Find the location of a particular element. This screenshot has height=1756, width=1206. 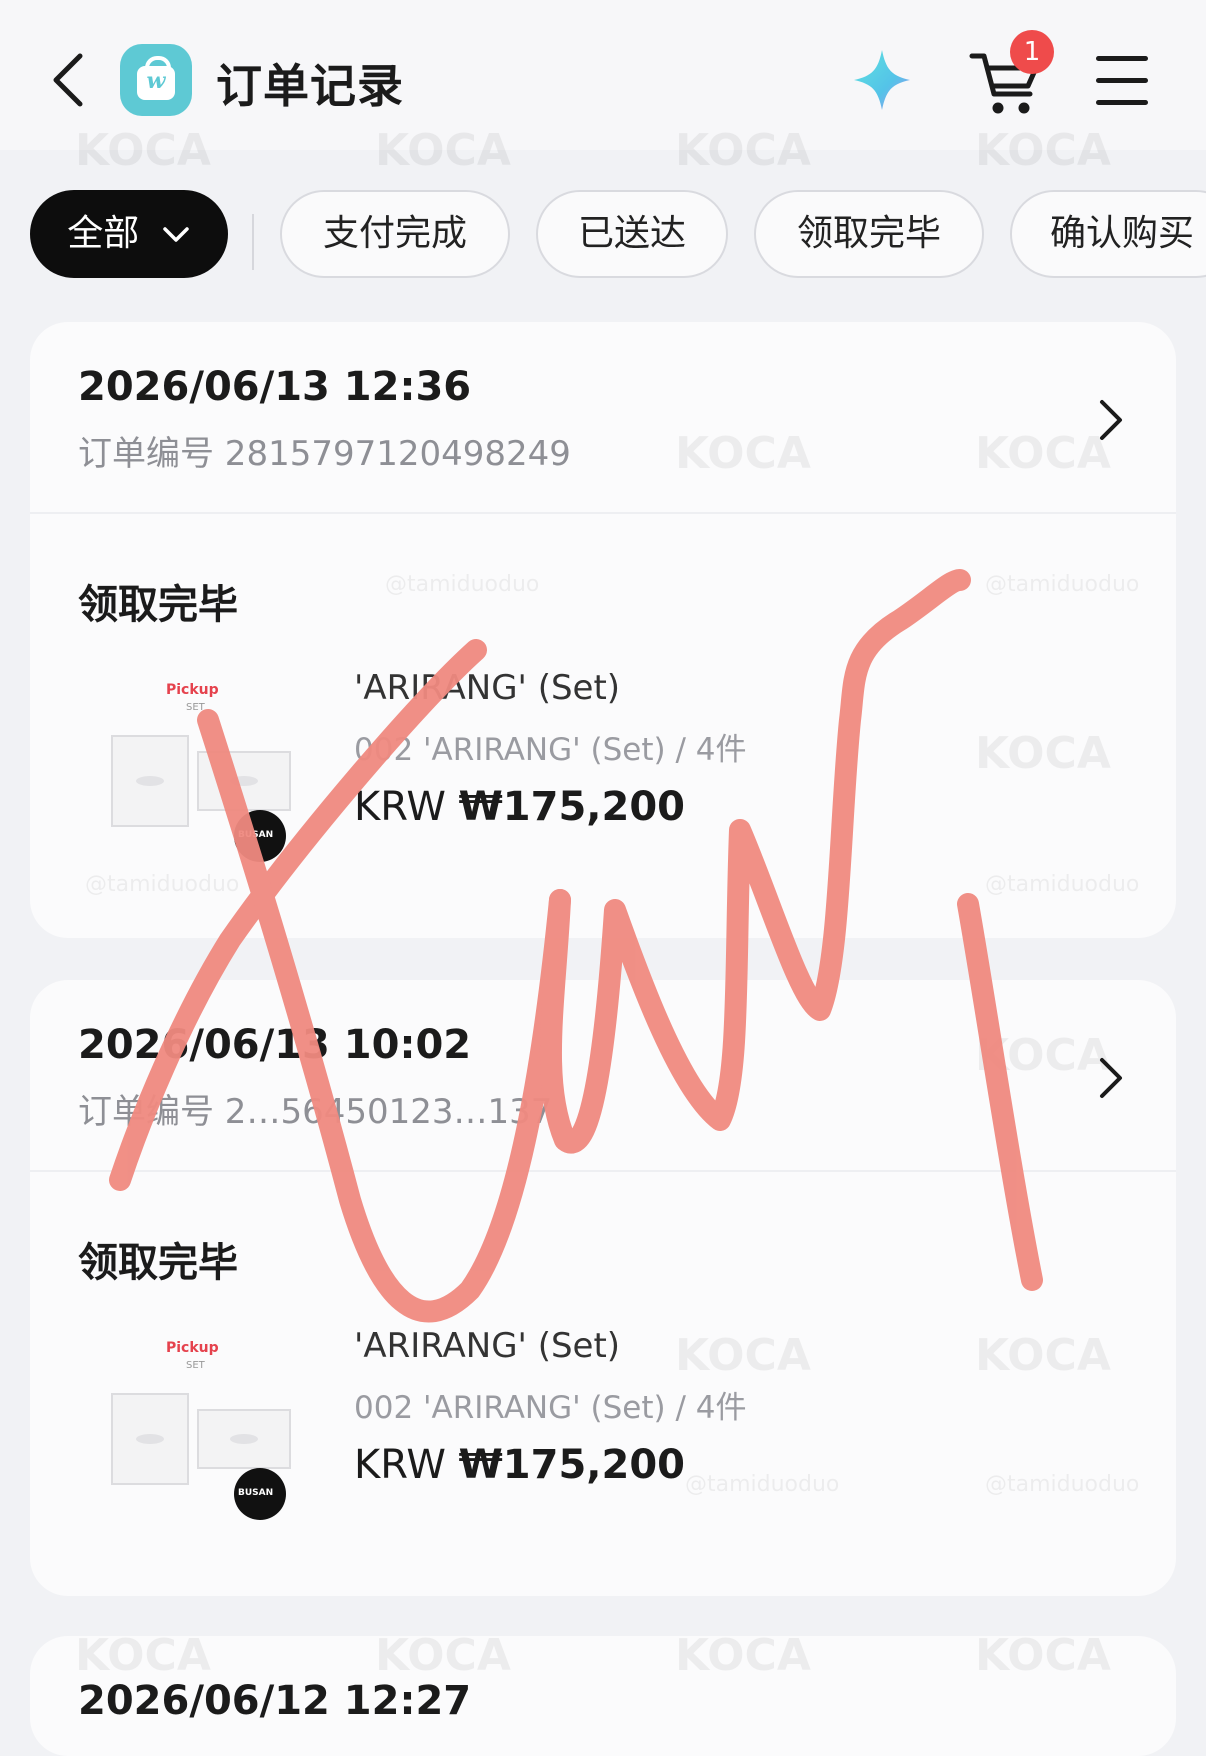

chevron-down-icon is located at coordinates (175, 234).